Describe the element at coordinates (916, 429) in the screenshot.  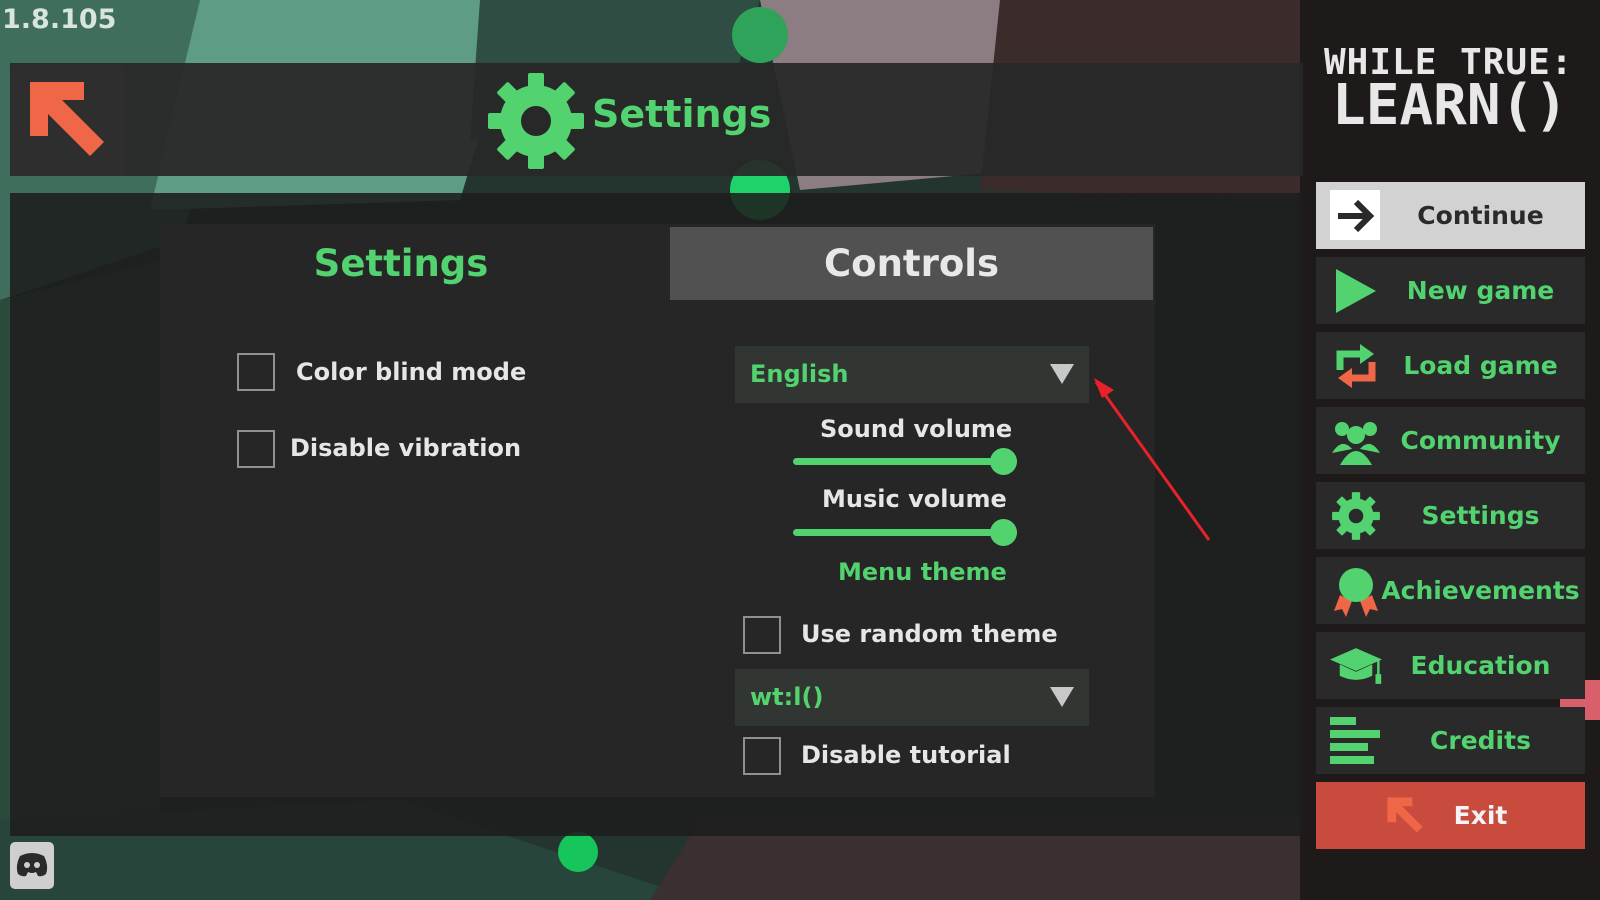
I see `sound-volume-label: Sound volume` at that location.